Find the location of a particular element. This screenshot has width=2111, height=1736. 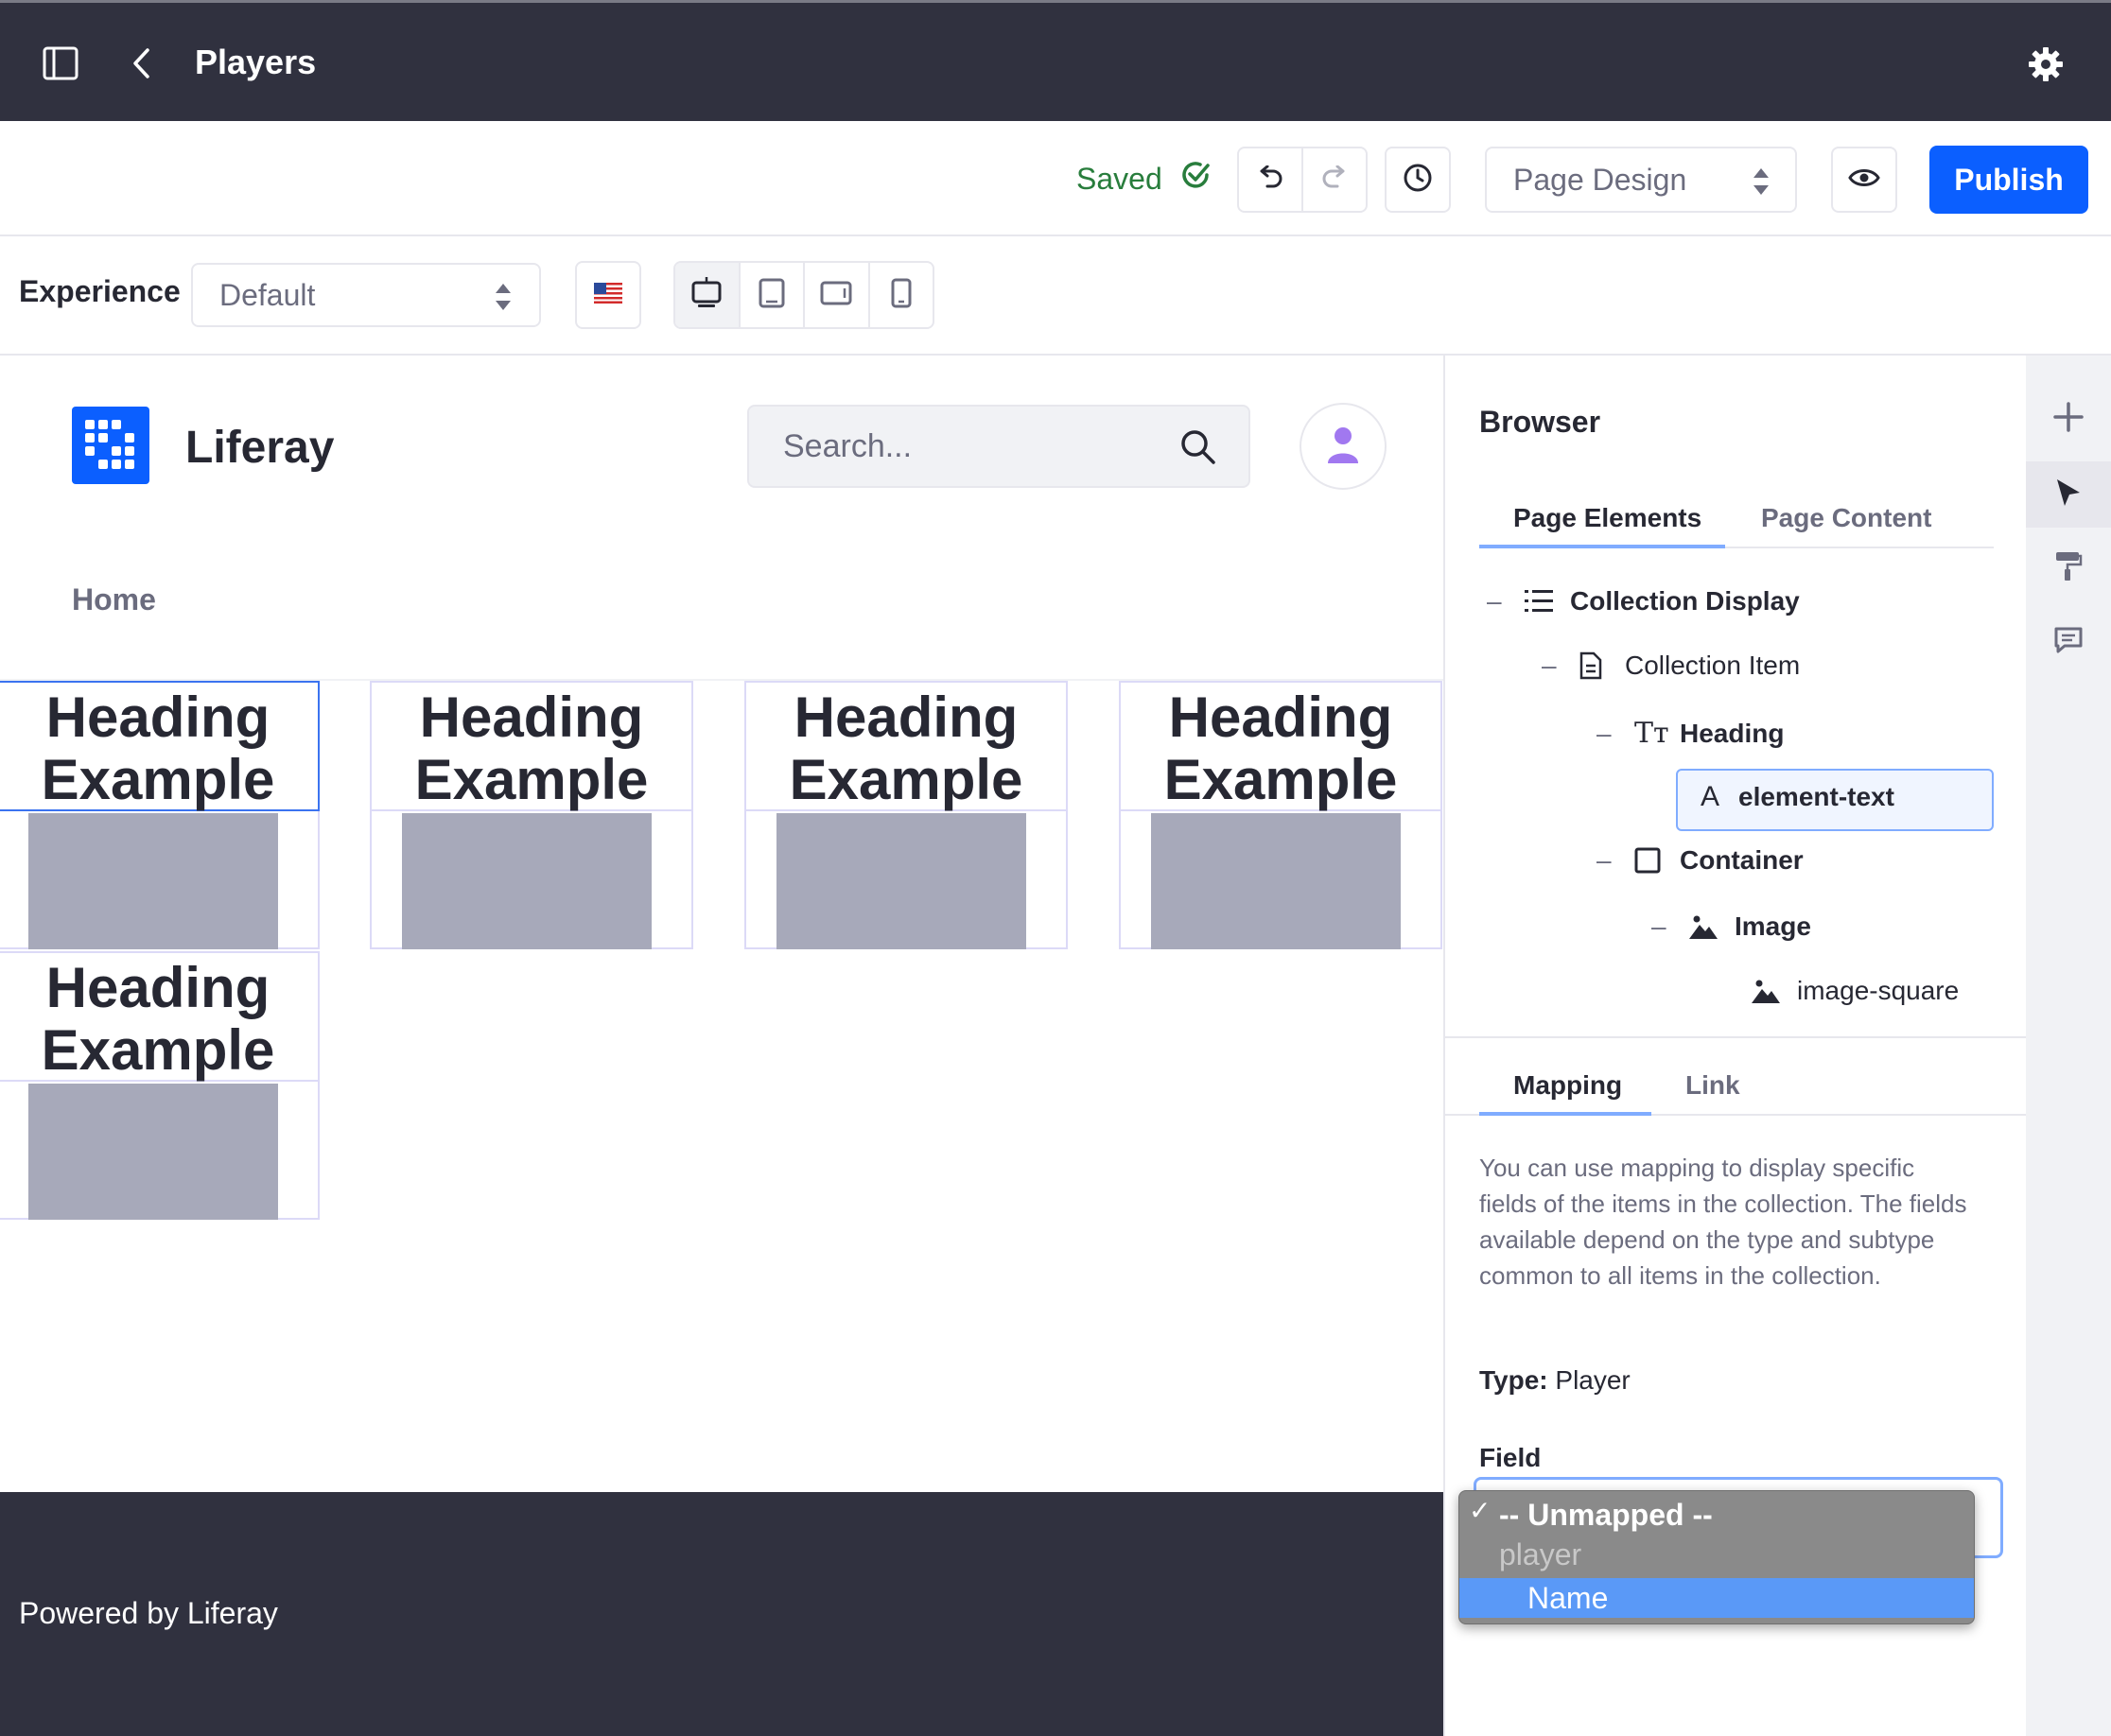

undo-icon is located at coordinates (1270, 180).